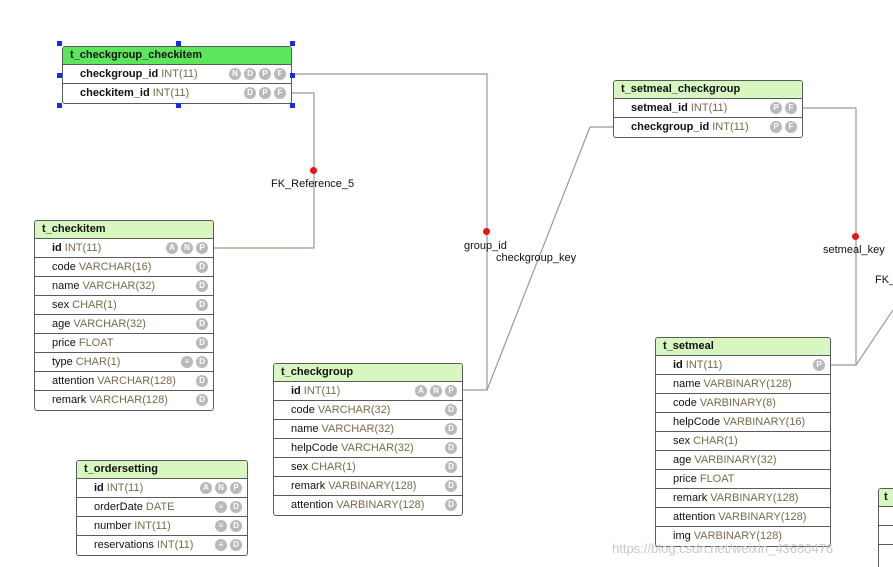 This screenshot has width=893, height=567. I want to click on column-name: age, so click(682, 460).